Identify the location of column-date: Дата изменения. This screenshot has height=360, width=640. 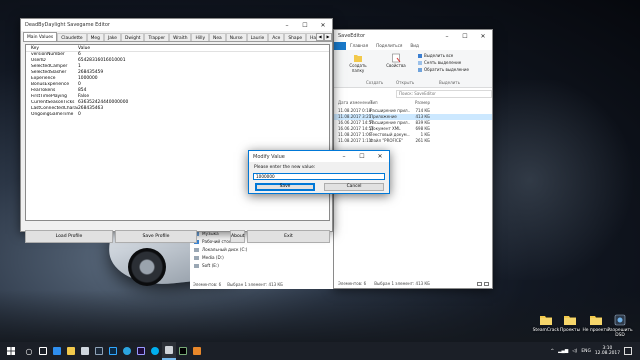
(353, 102).